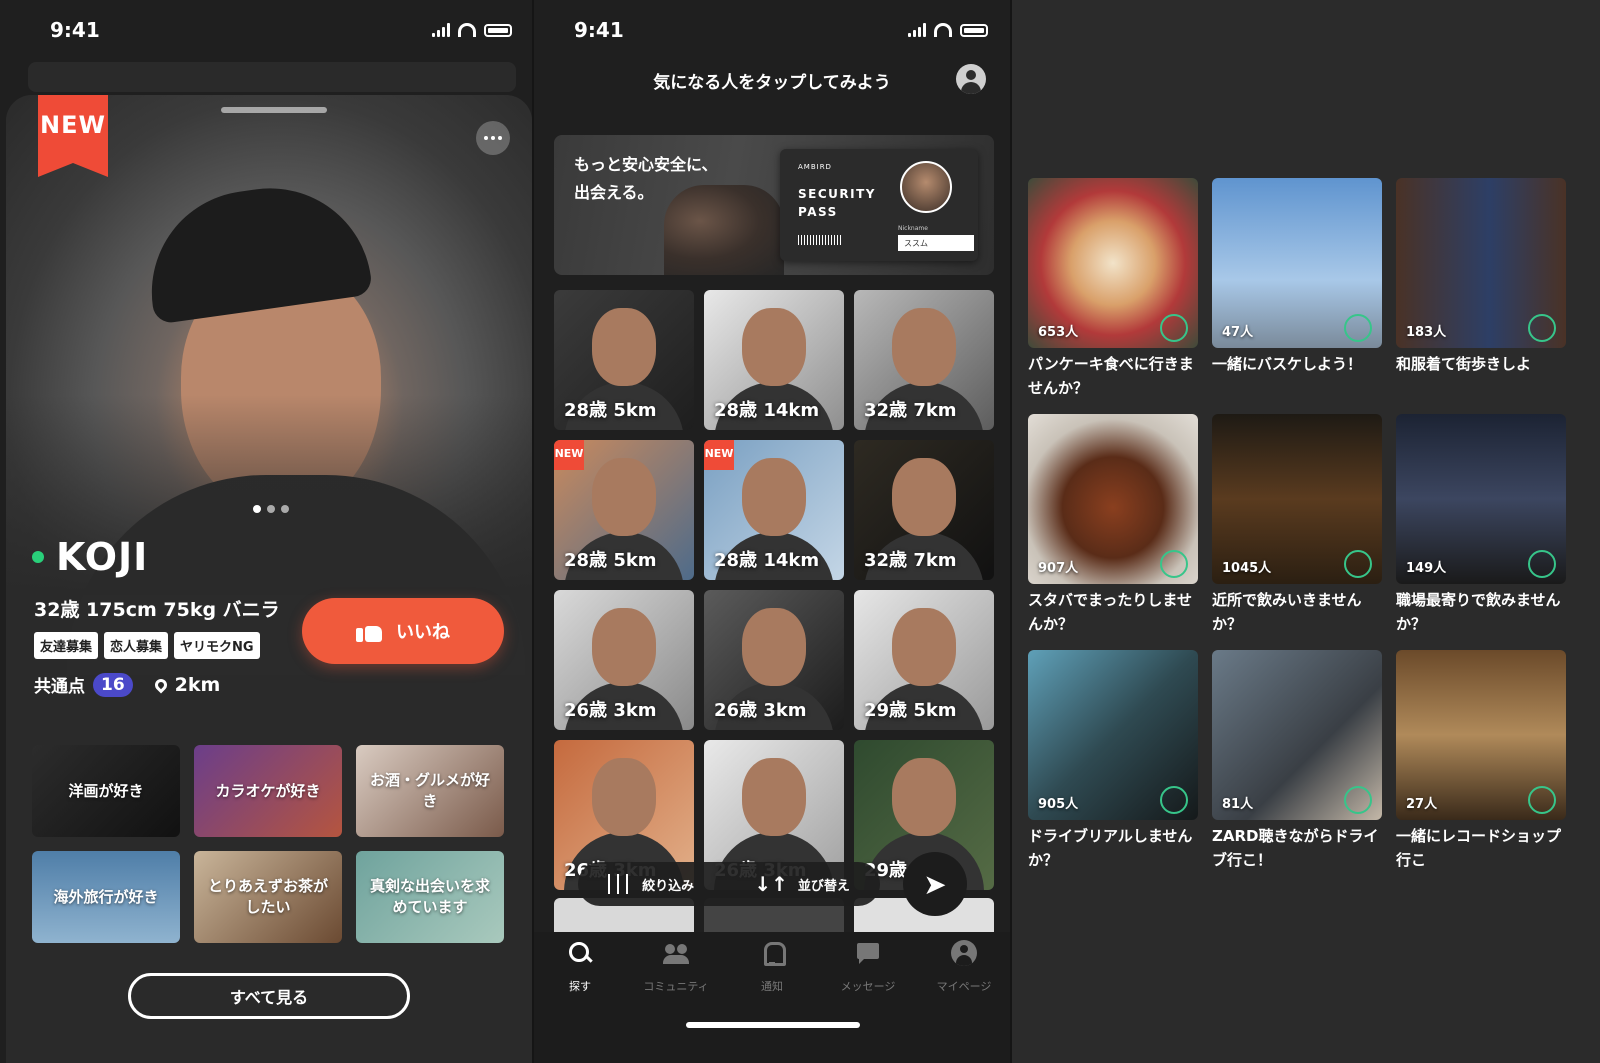  I want to click on member-count: 149人, so click(1426, 568).